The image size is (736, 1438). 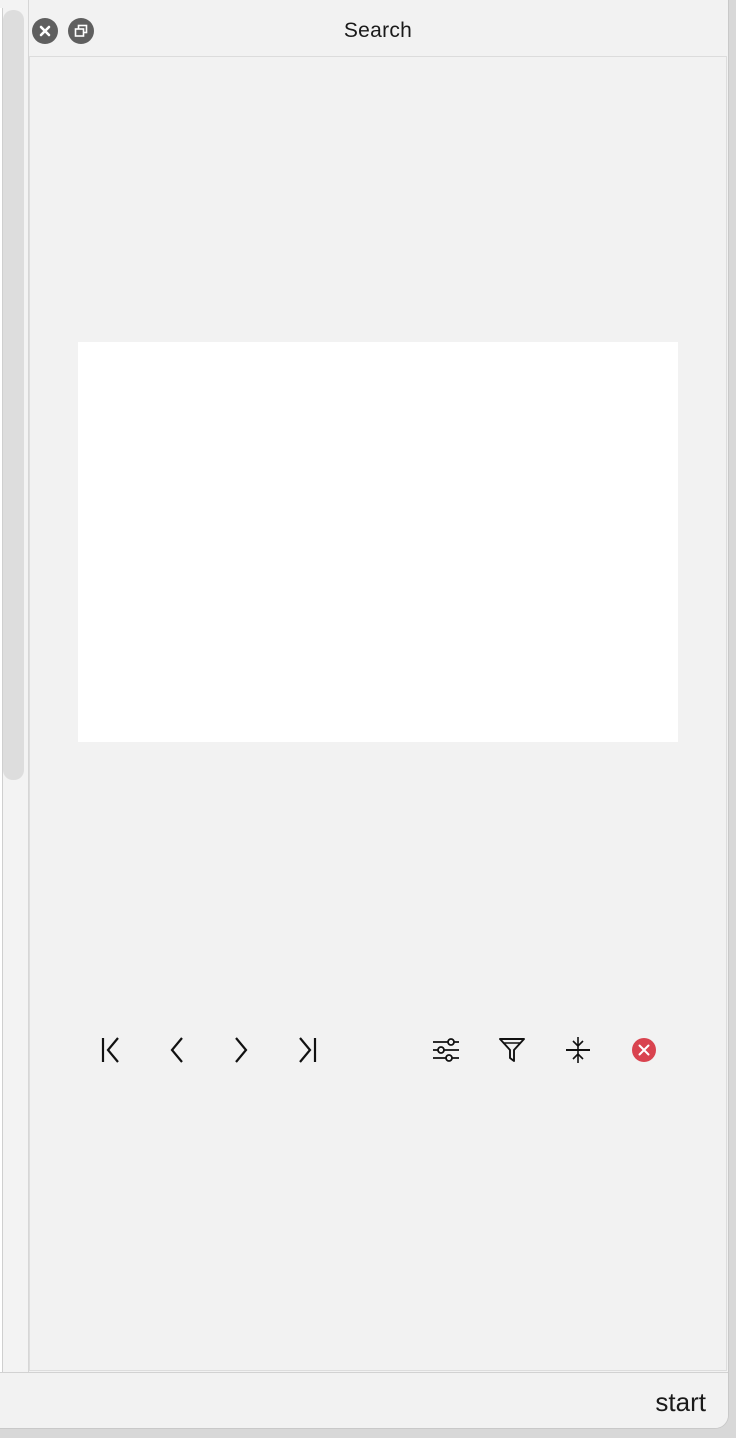 I want to click on title-bar: Search, so click(x=378, y=28).